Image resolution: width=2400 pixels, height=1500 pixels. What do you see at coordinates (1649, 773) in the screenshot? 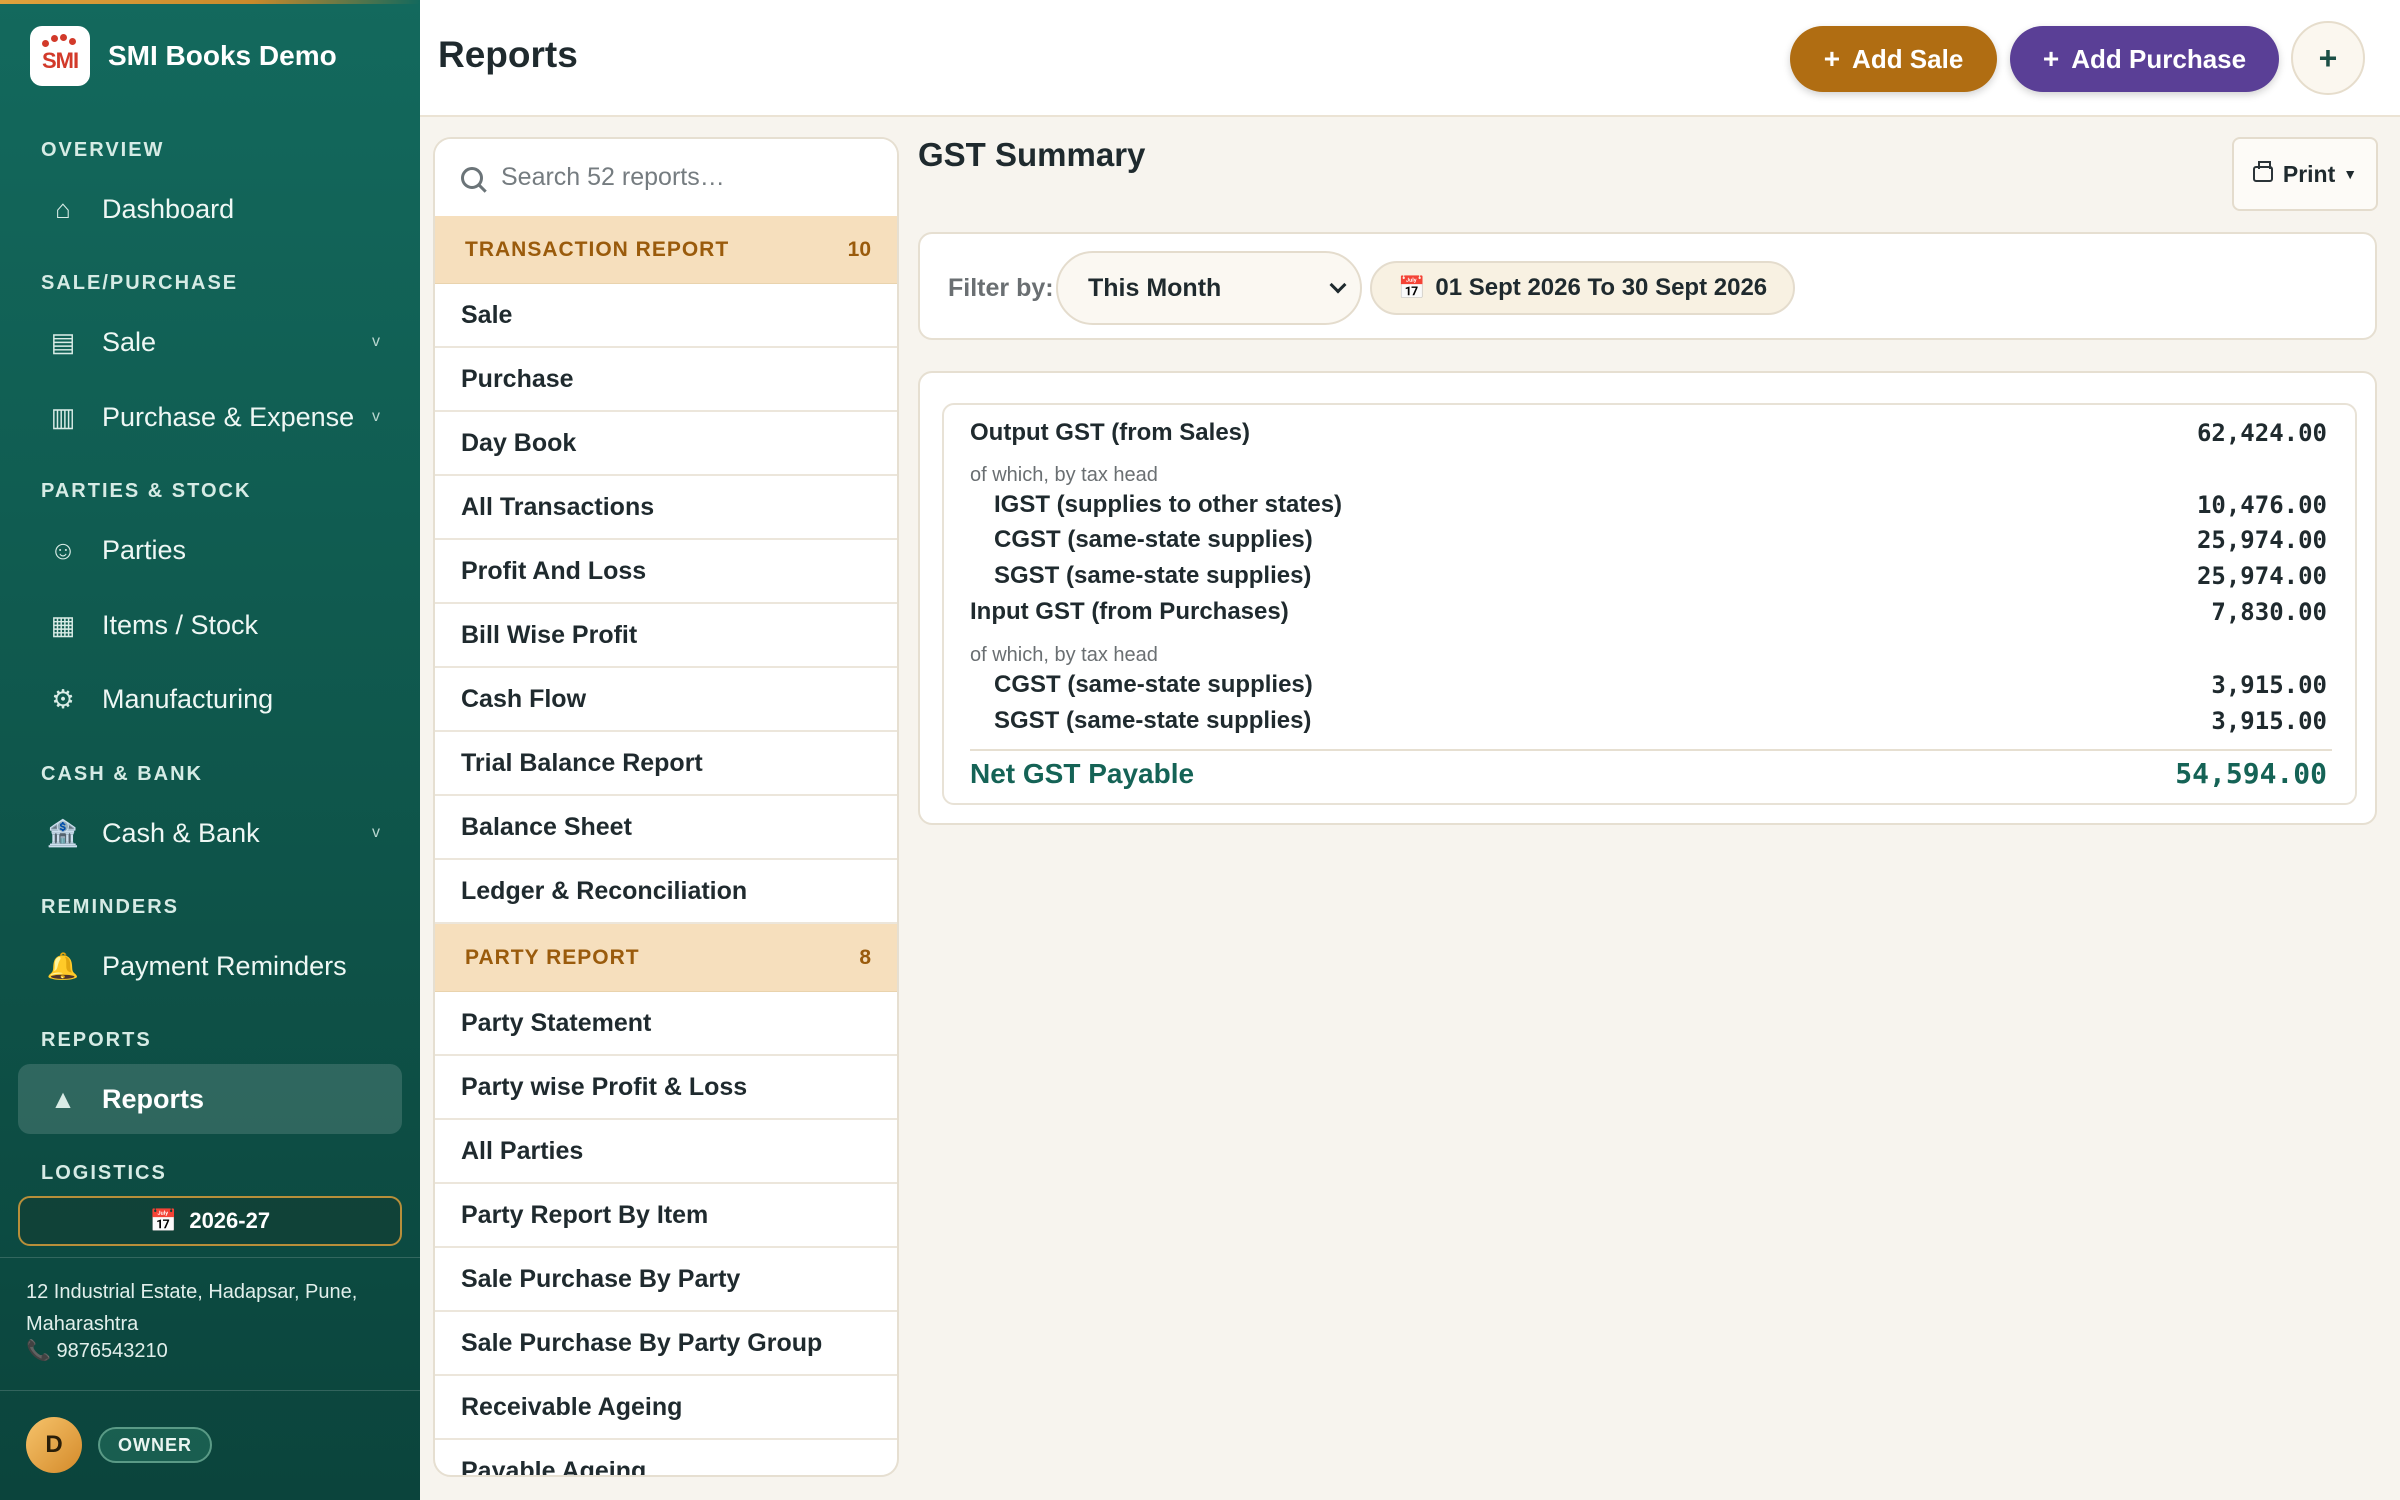
I see `net-gst-row: Net GST Payable 54,594.00` at bounding box center [1649, 773].